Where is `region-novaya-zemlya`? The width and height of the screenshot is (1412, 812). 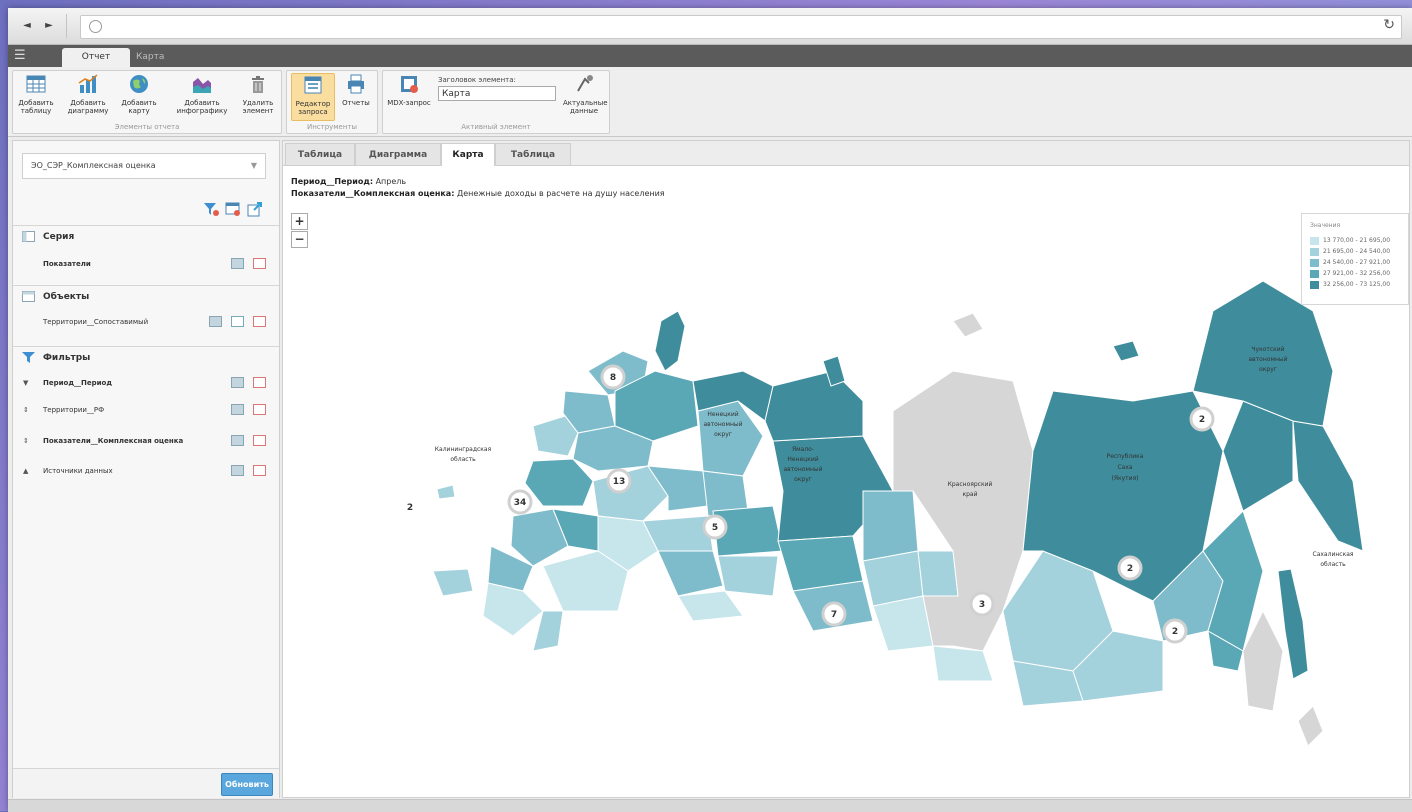 region-novaya-zemlya is located at coordinates (670, 341).